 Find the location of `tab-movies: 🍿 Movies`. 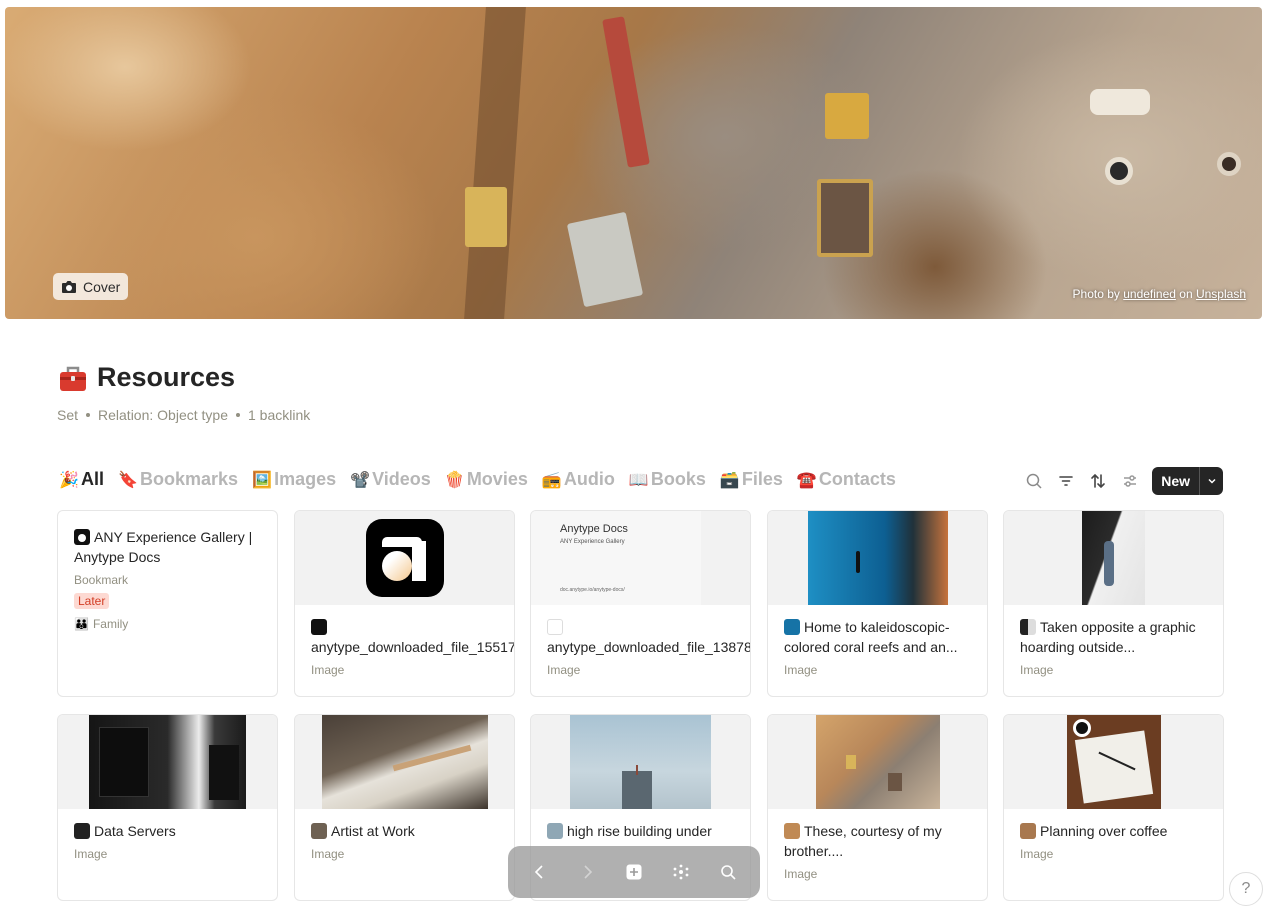

tab-movies: 🍿 Movies is located at coordinates (486, 479).